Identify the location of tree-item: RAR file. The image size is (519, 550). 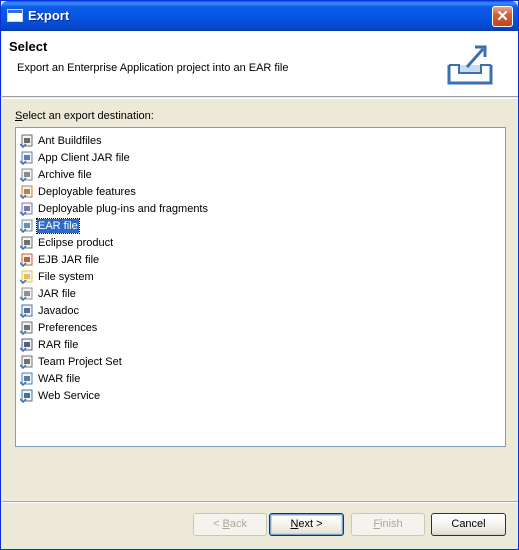
(49, 344).